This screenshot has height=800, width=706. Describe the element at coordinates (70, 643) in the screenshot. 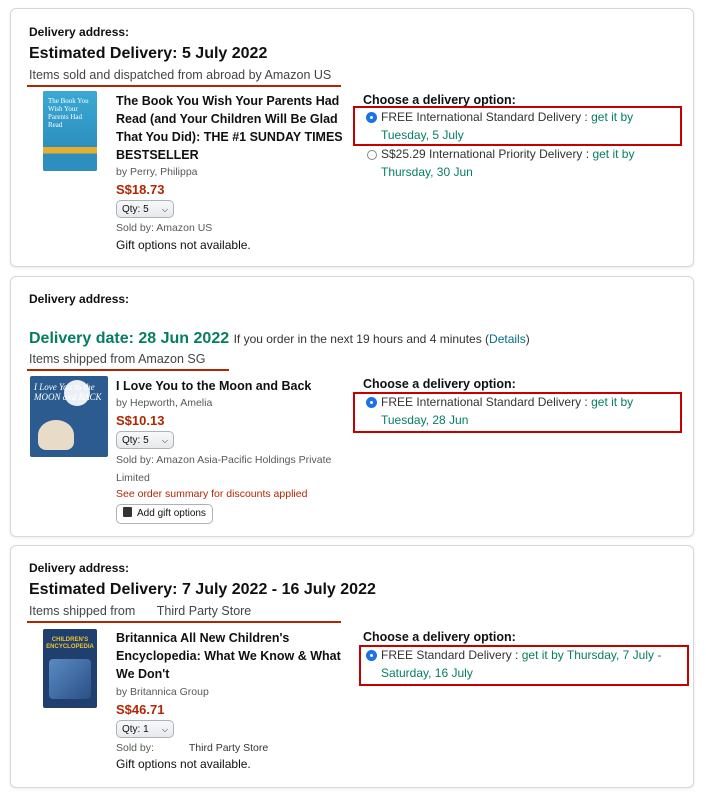

I see `cover-title-text: CHILDREN'S ENCYCLOPEDIA` at that location.